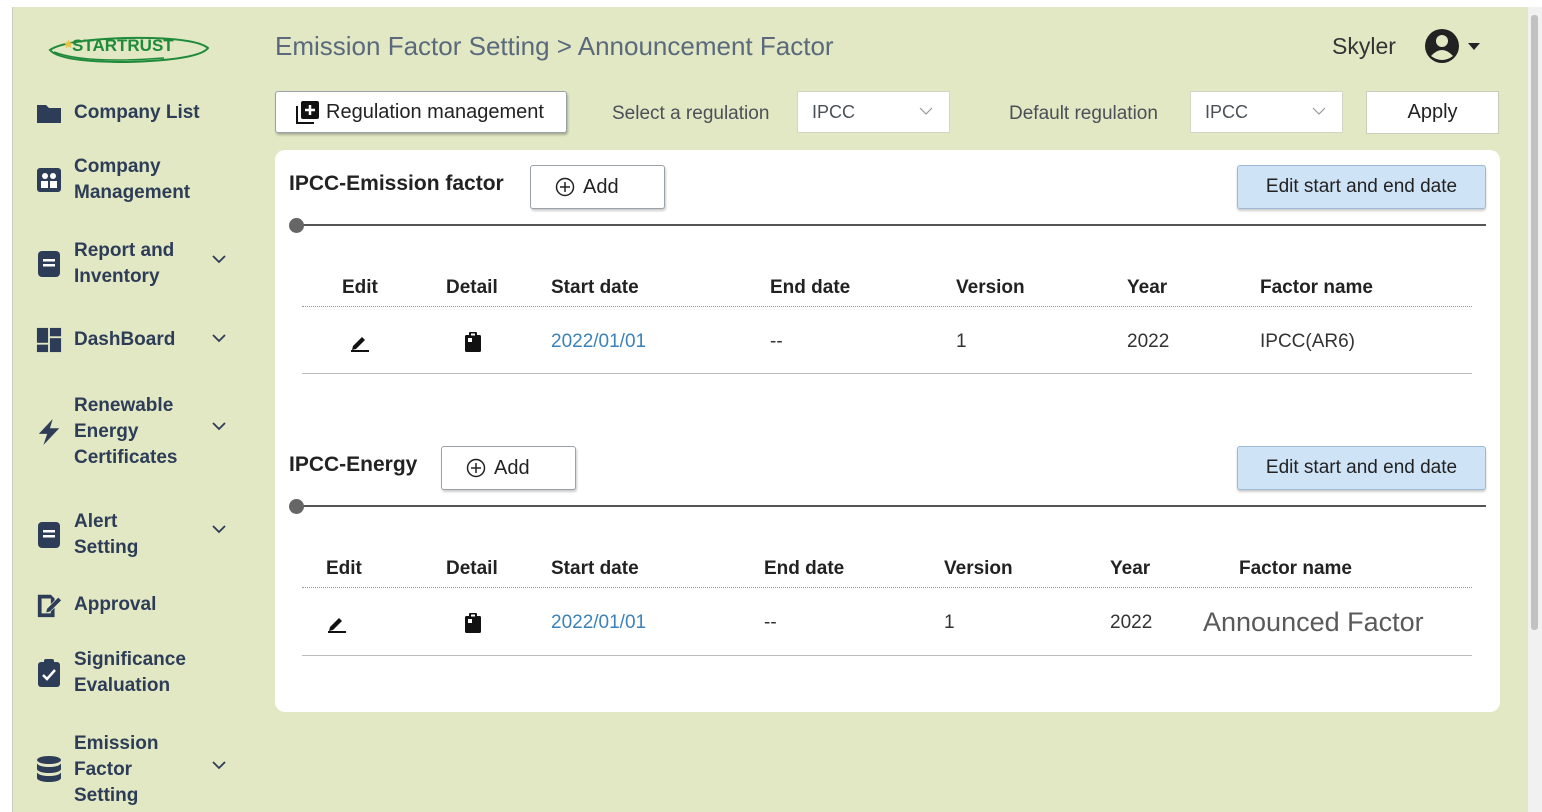 The image size is (1542, 812). I want to click on sidebar-item-report-inventory: Report and Inventory, so click(120, 264).